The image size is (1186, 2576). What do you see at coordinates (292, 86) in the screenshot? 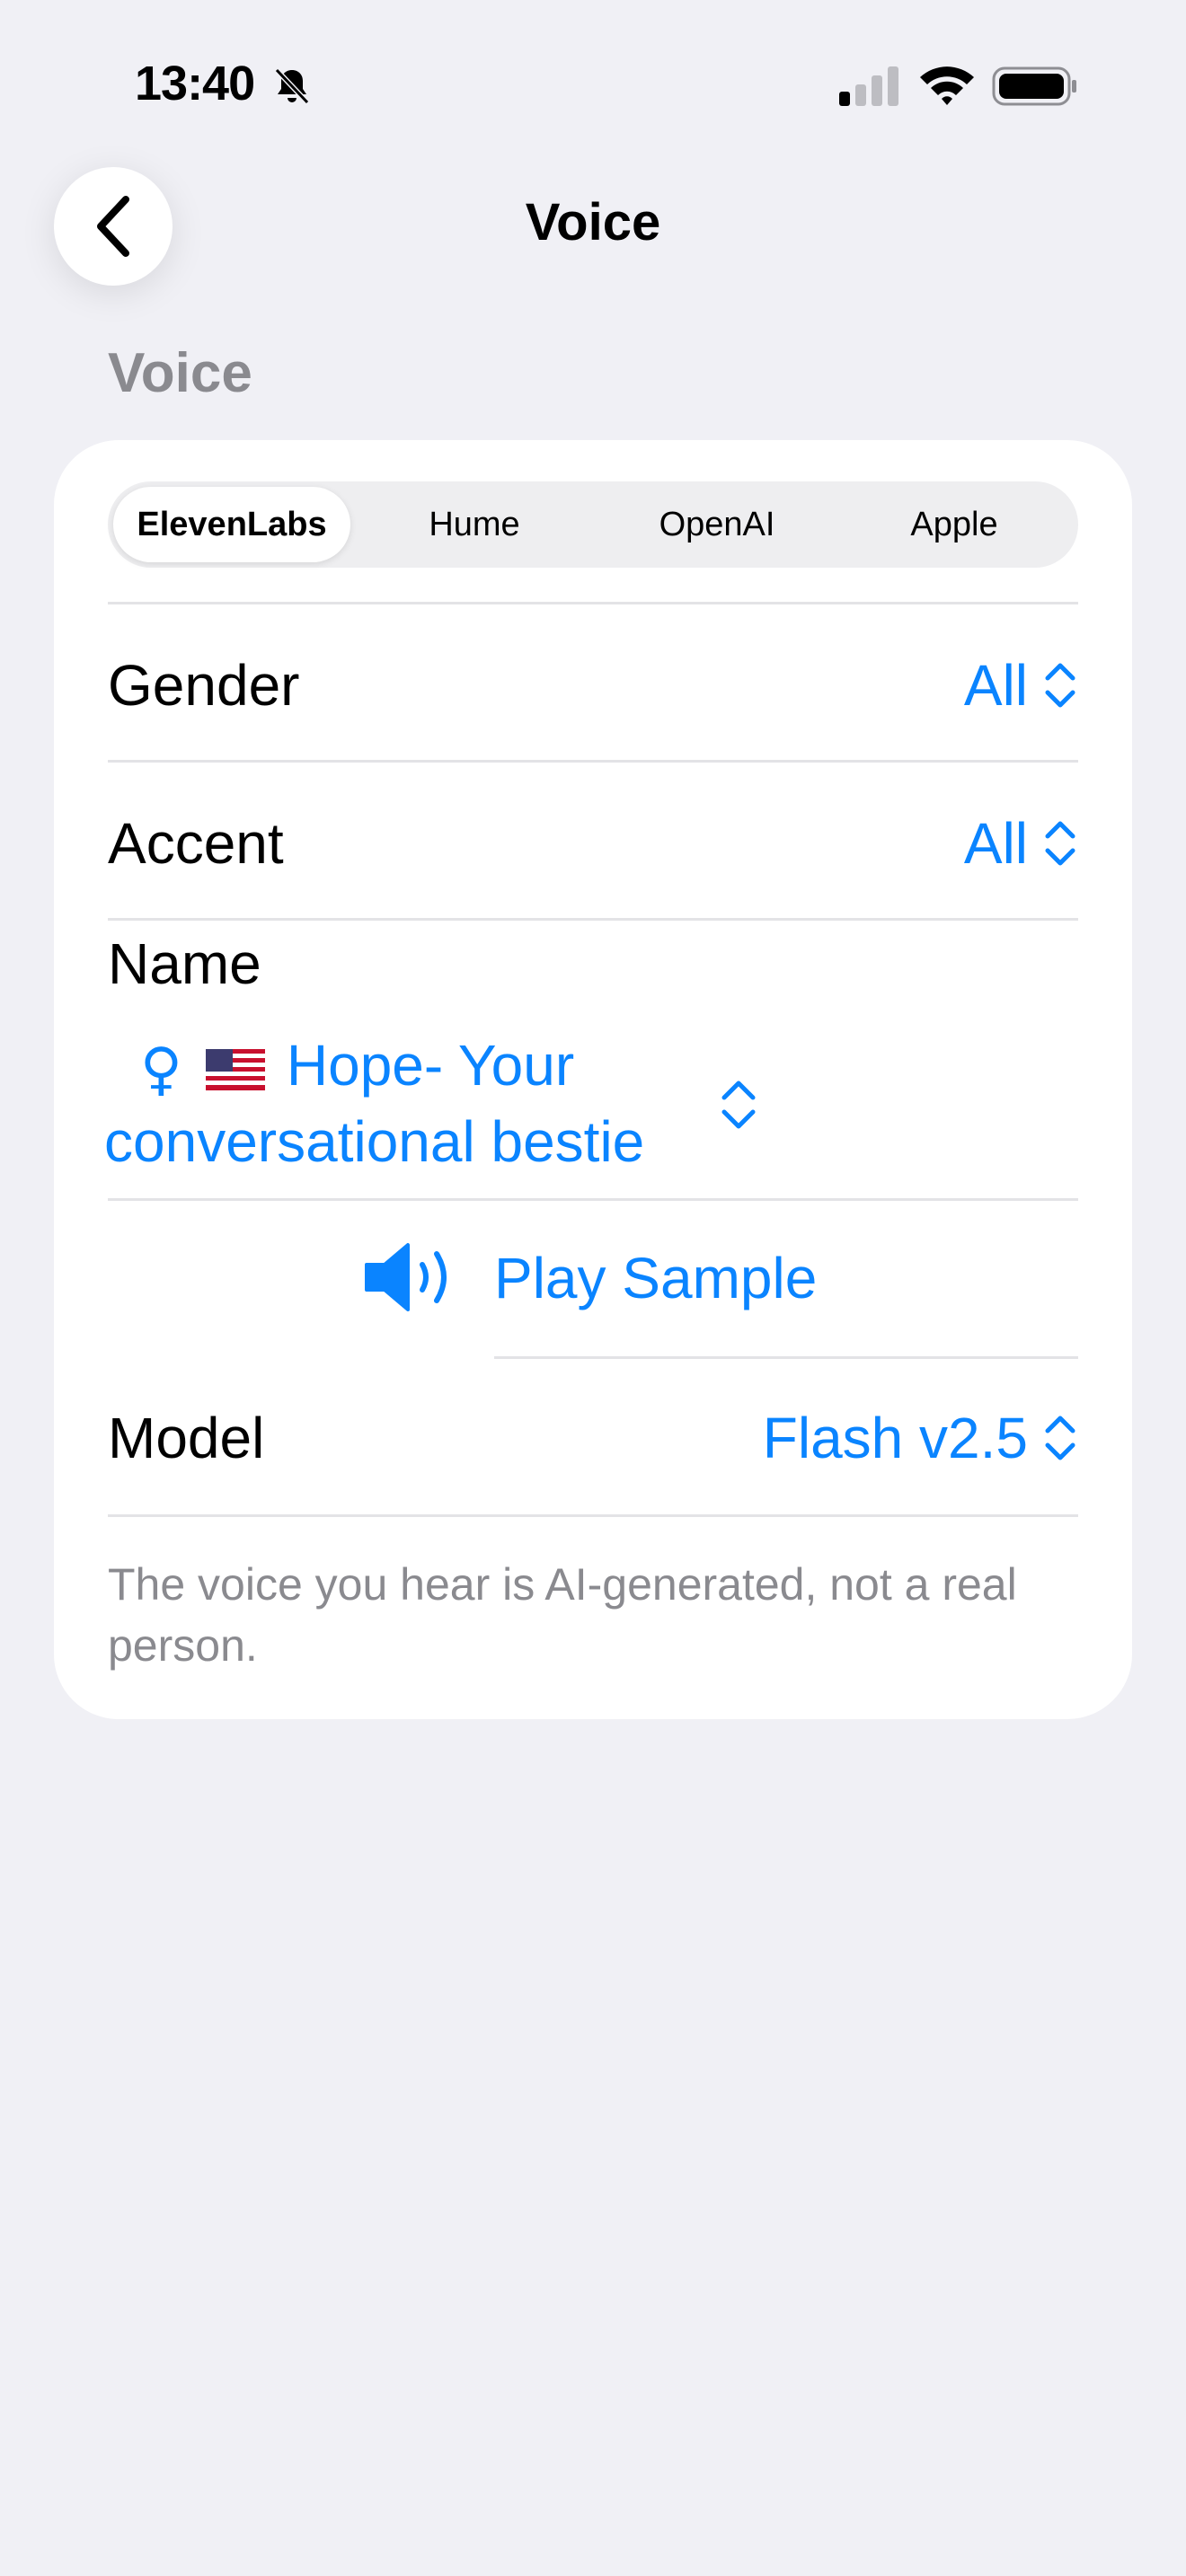
I see `bell-slash-icon` at bounding box center [292, 86].